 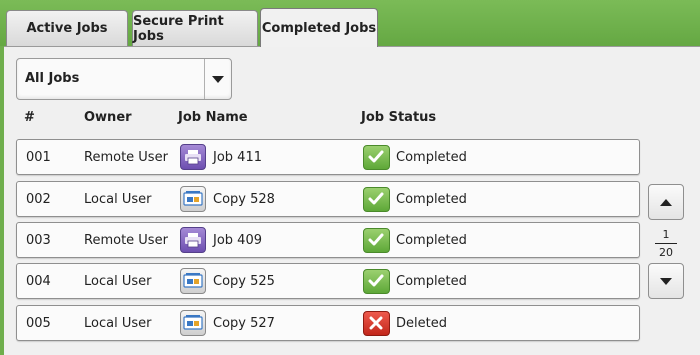 I want to click on dropdown-arrow-button, so click(x=217, y=79).